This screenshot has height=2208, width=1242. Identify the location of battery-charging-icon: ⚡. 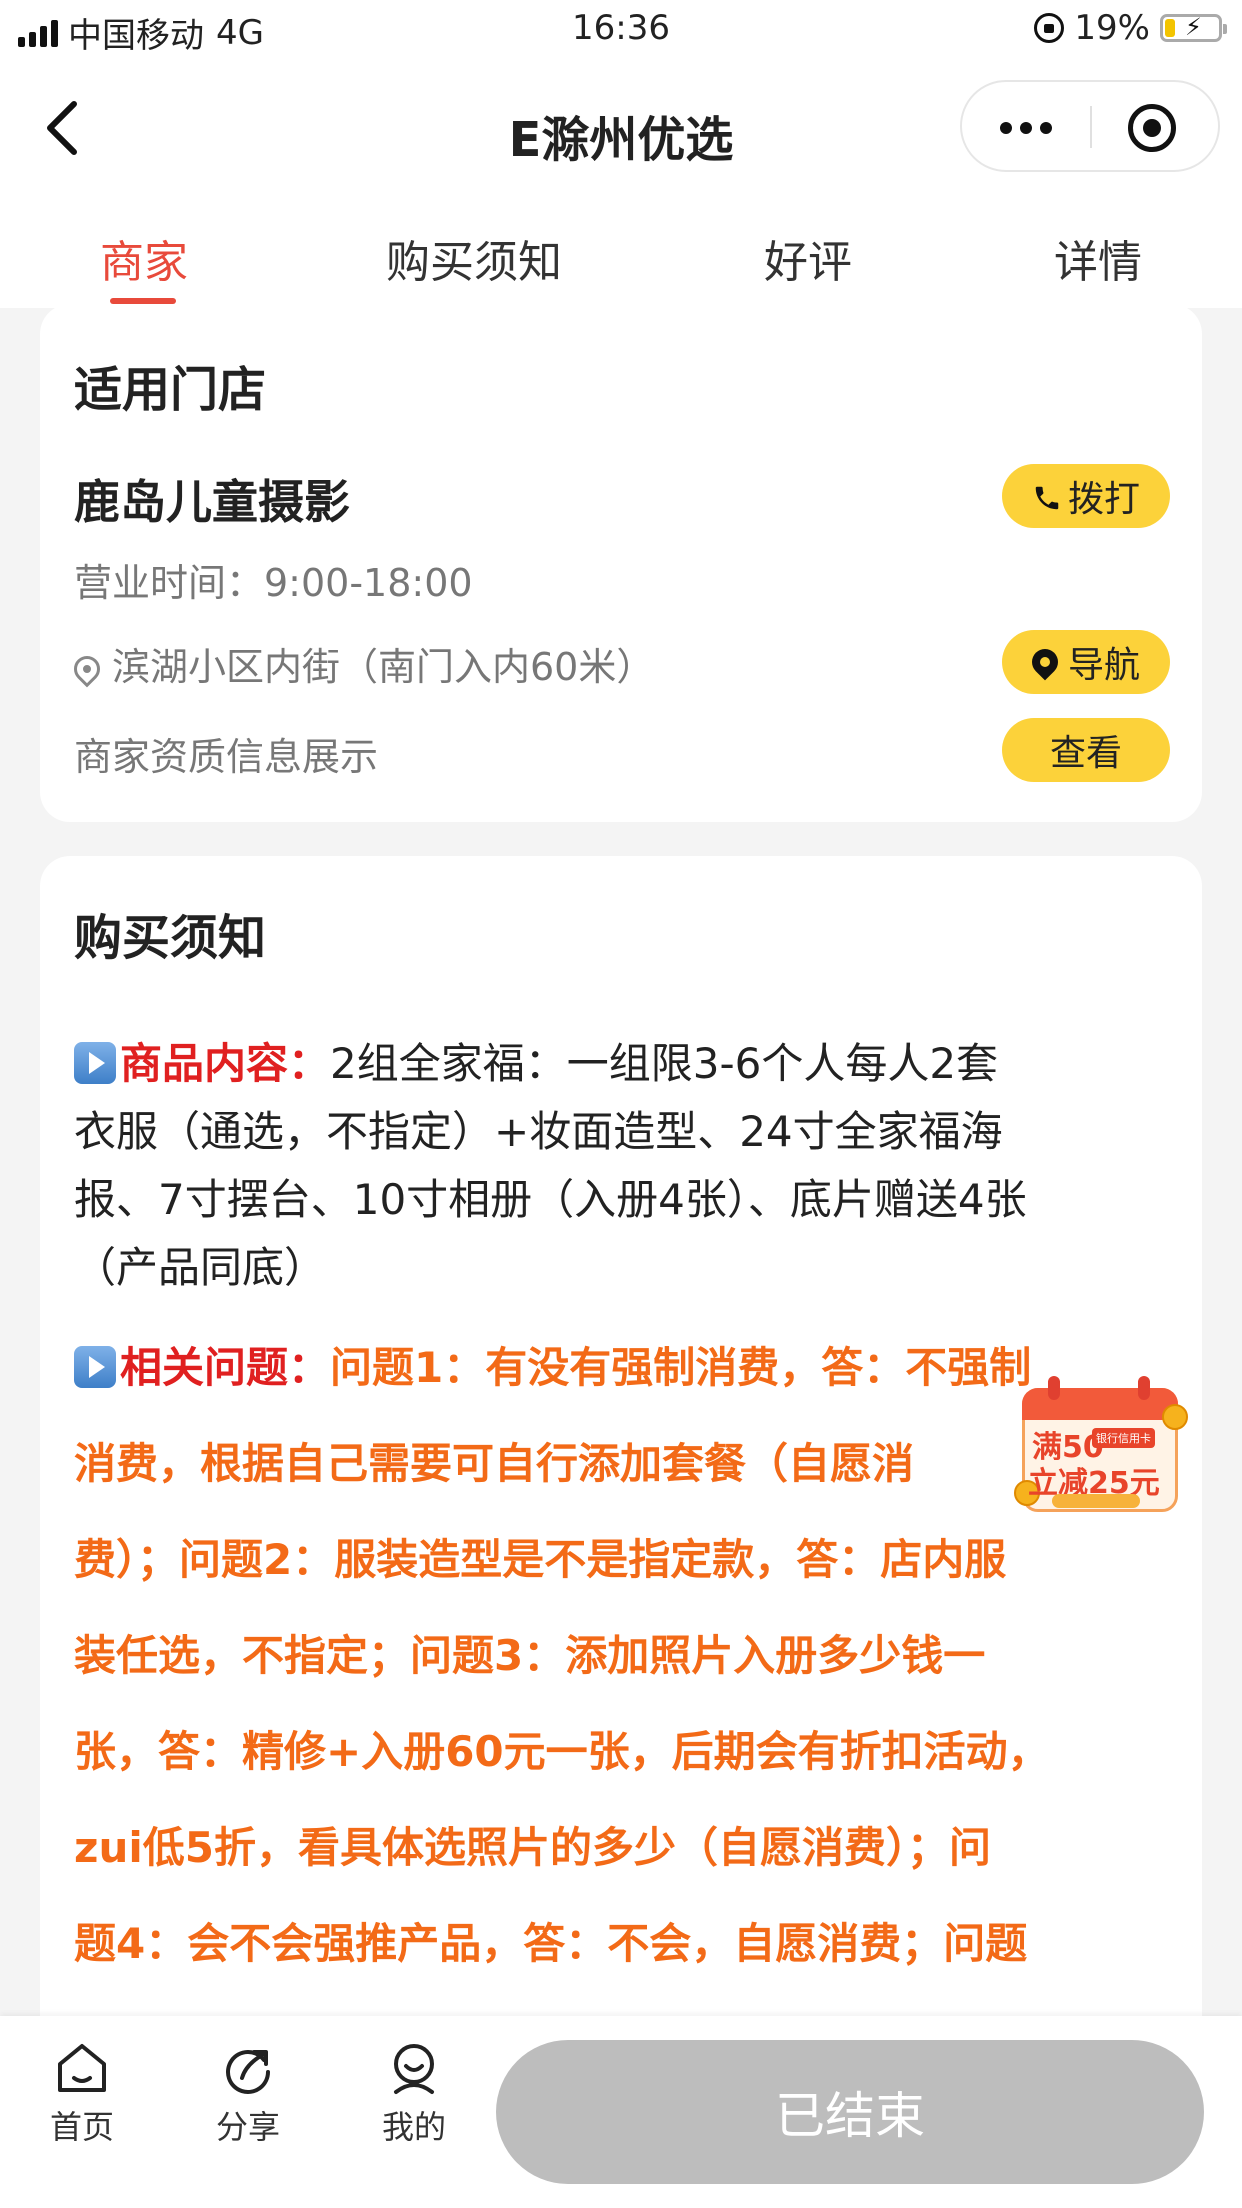
(1193, 27).